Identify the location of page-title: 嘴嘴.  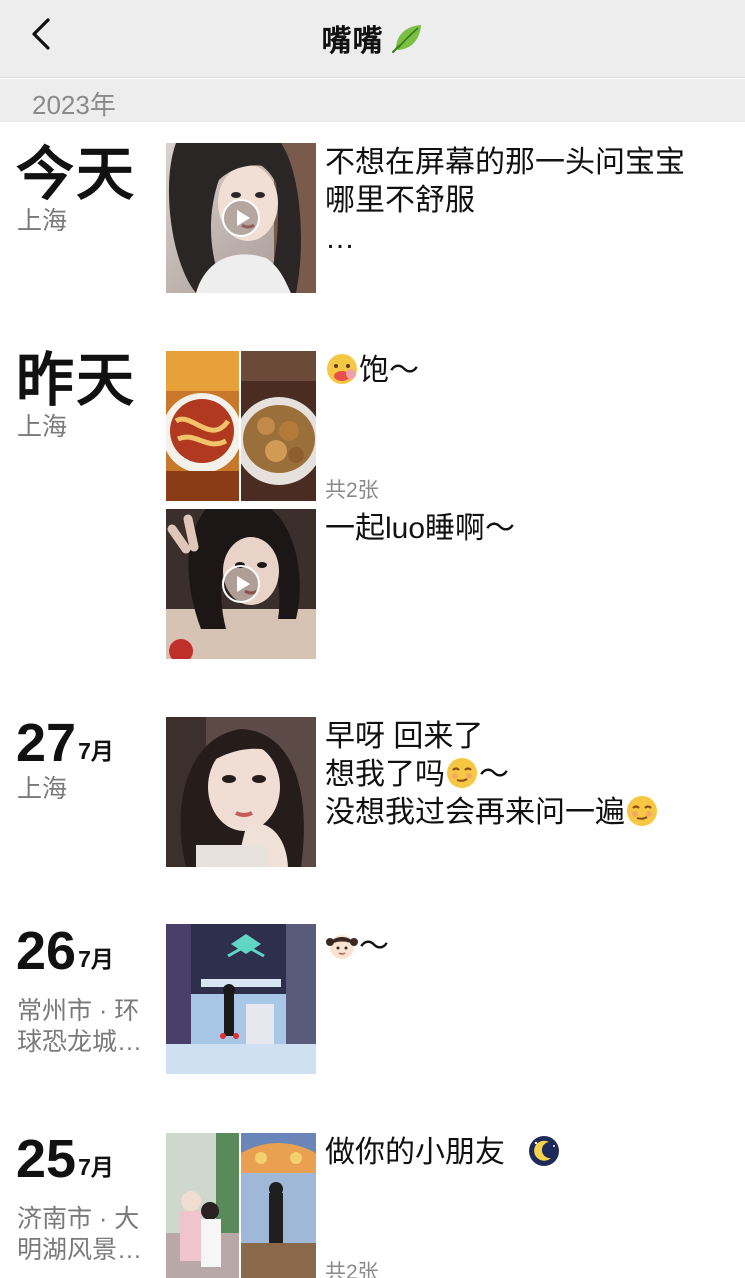
(372, 38).